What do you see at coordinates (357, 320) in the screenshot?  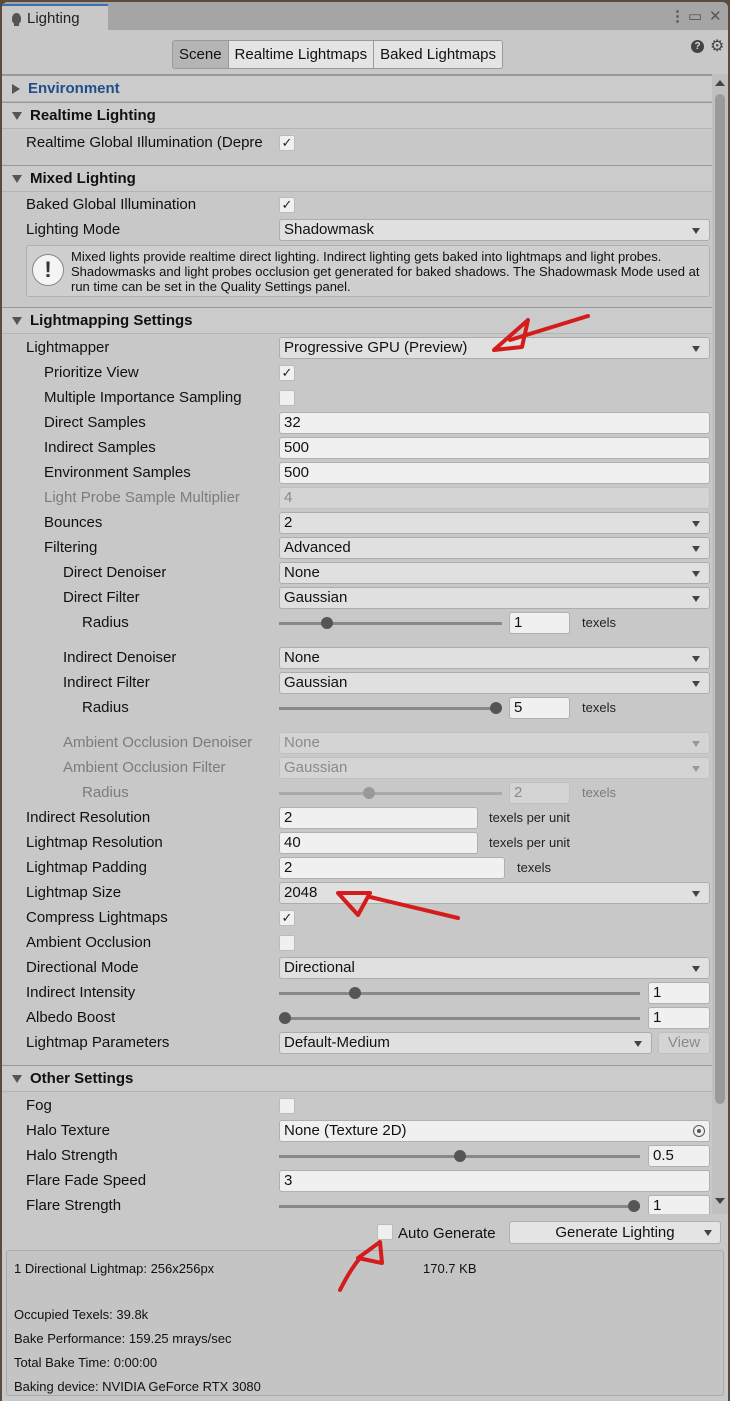 I see `section-lightmapping-settings: Lightmapping Settings` at bounding box center [357, 320].